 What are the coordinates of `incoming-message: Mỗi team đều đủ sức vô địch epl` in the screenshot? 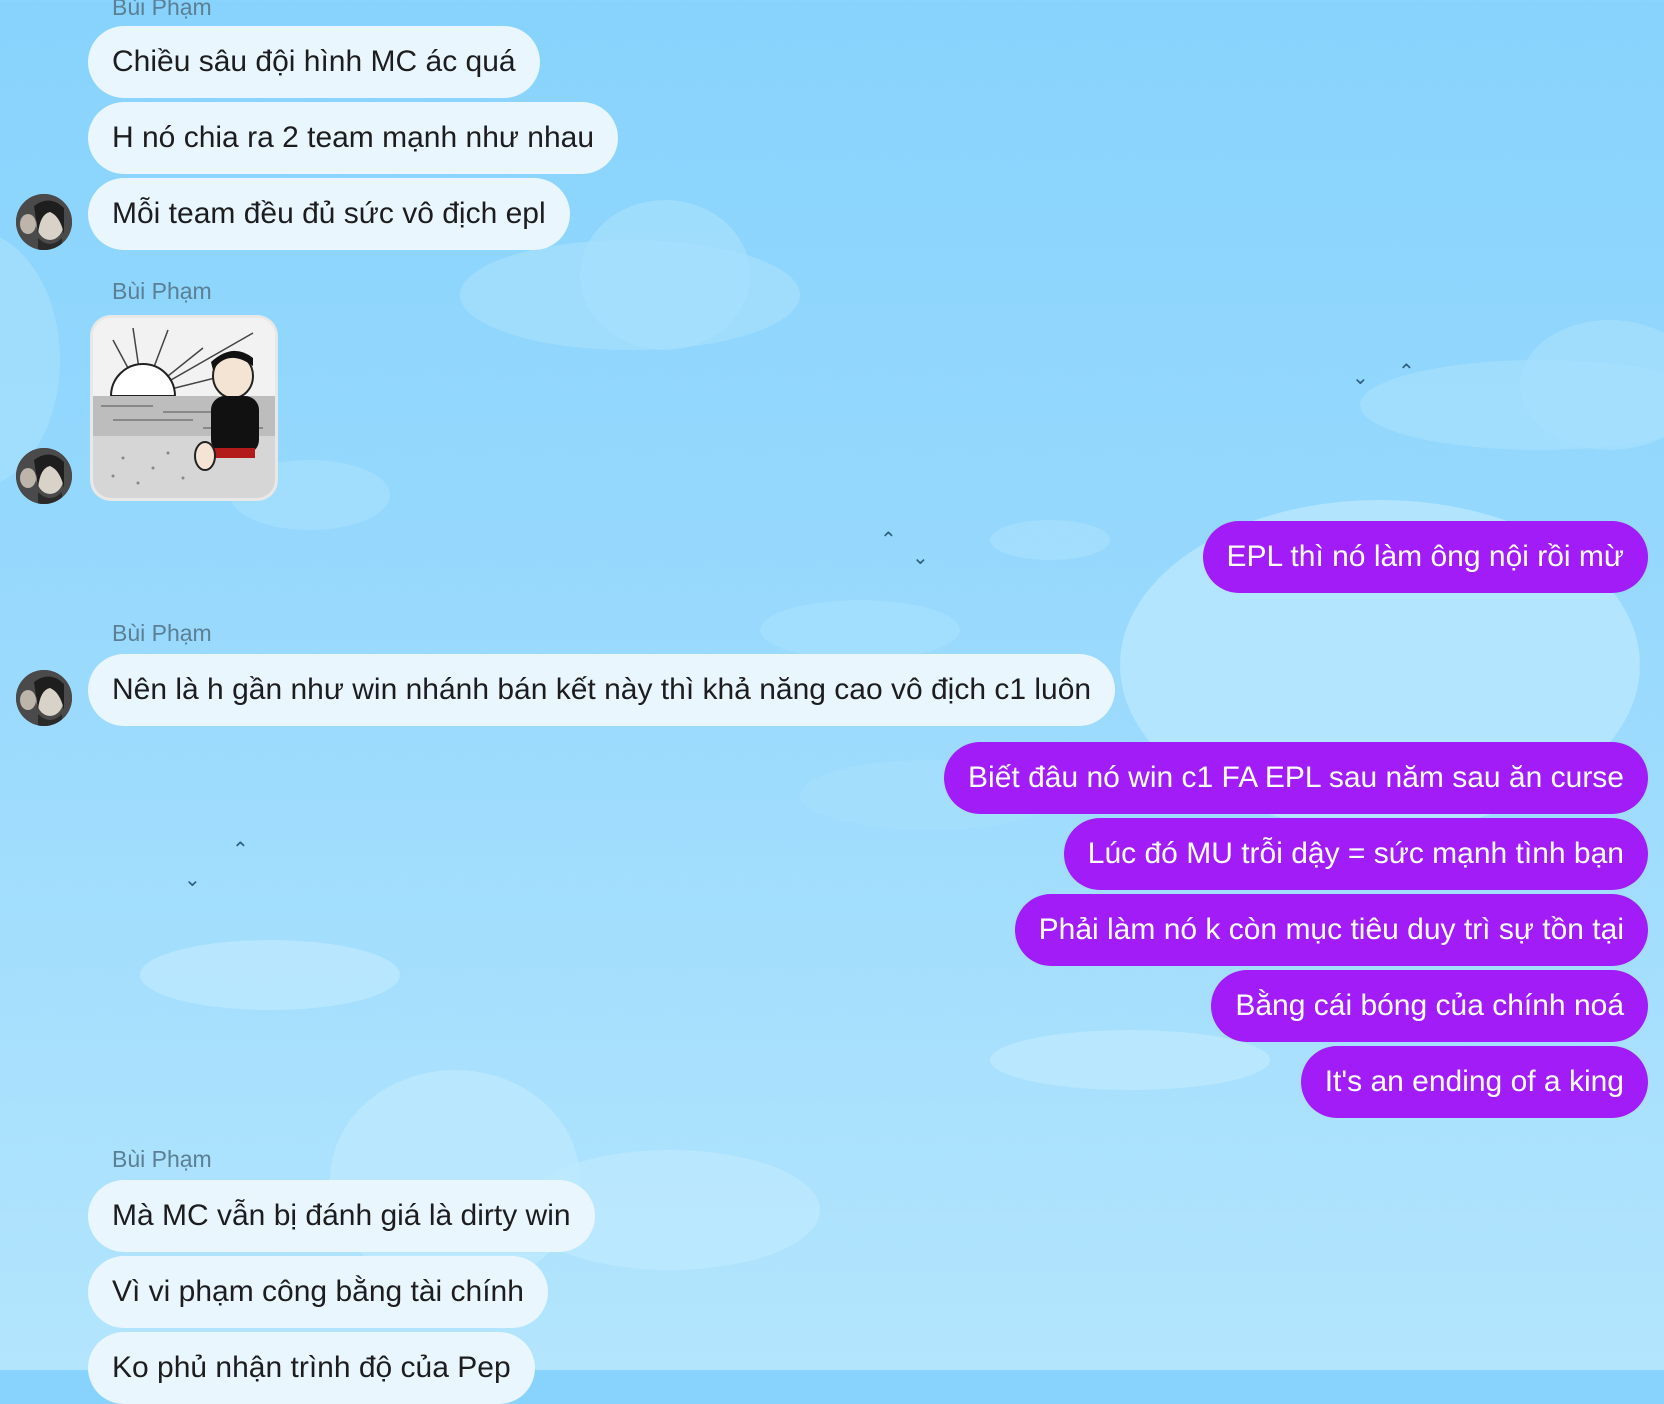 It's located at (329, 214).